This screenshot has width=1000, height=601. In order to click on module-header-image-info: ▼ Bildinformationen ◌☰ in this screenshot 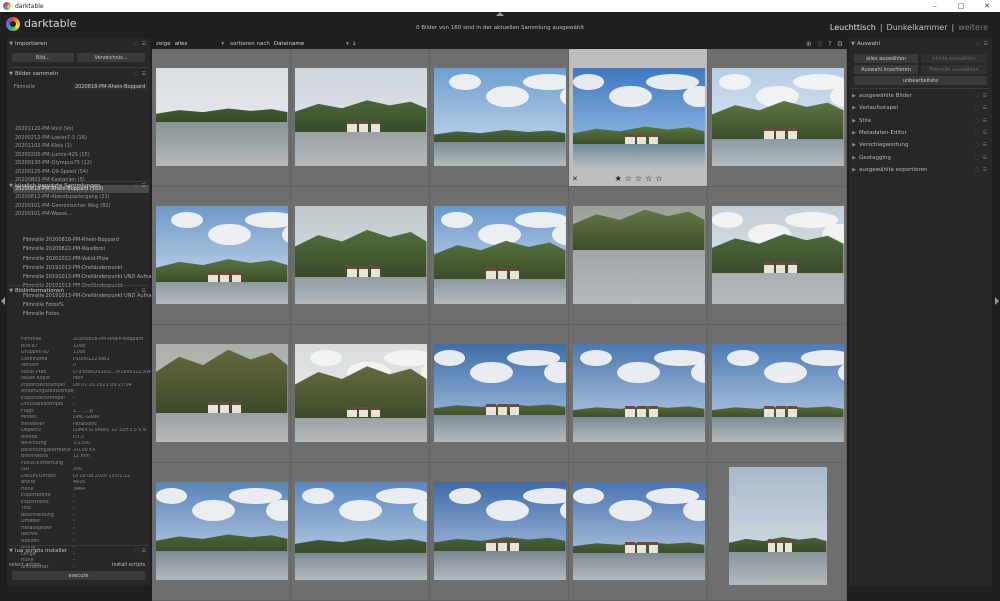, I will do `click(78, 291)`.